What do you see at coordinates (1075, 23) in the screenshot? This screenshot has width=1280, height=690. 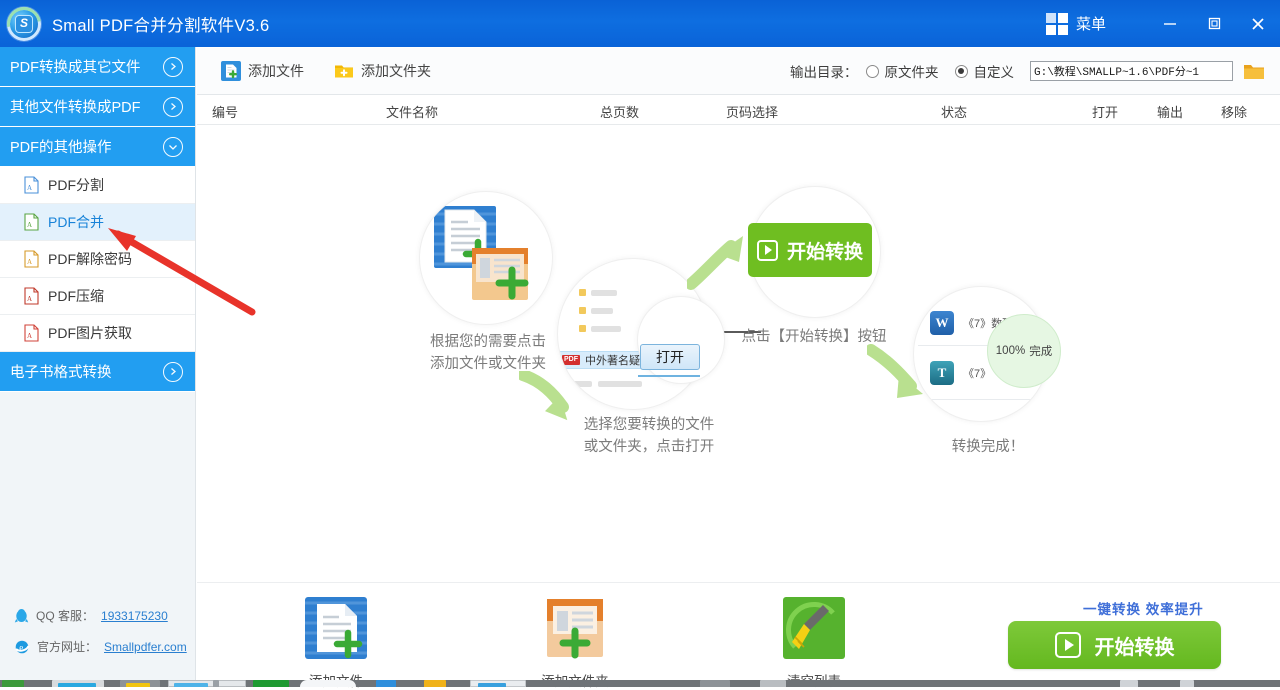 I see `menu-button: 菜单` at bounding box center [1075, 23].